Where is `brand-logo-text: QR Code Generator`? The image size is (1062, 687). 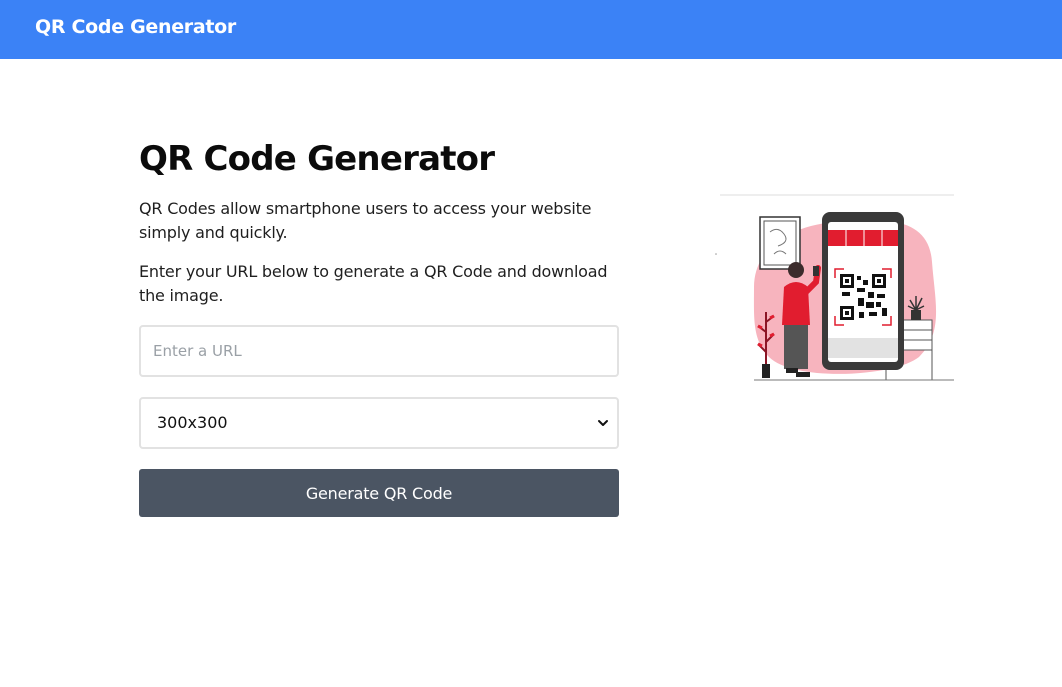 brand-logo-text: QR Code Generator is located at coordinates (135, 27).